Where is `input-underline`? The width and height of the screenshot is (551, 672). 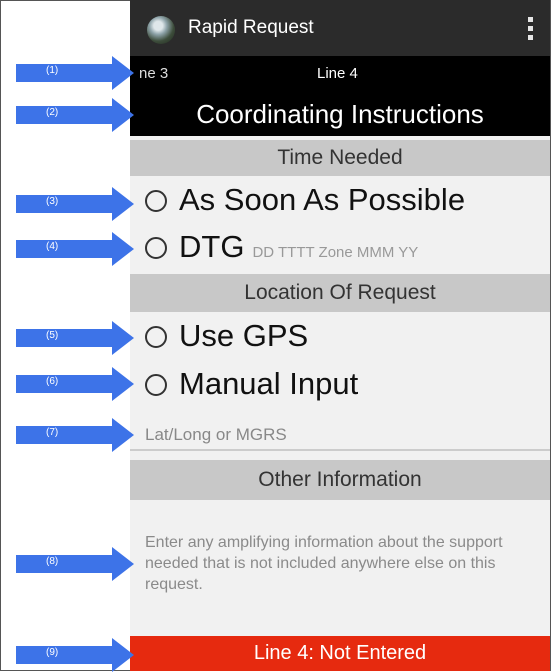 input-underline is located at coordinates (340, 450).